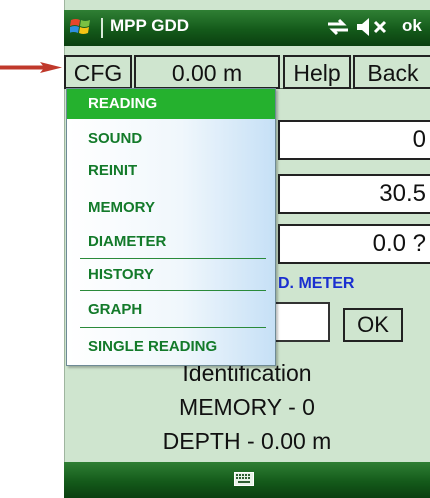 Image resolution: width=430 pixels, height=498 pixels. What do you see at coordinates (247, 407) in the screenshot?
I see `memory-status: MEMORY - 0` at bounding box center [247, 407].